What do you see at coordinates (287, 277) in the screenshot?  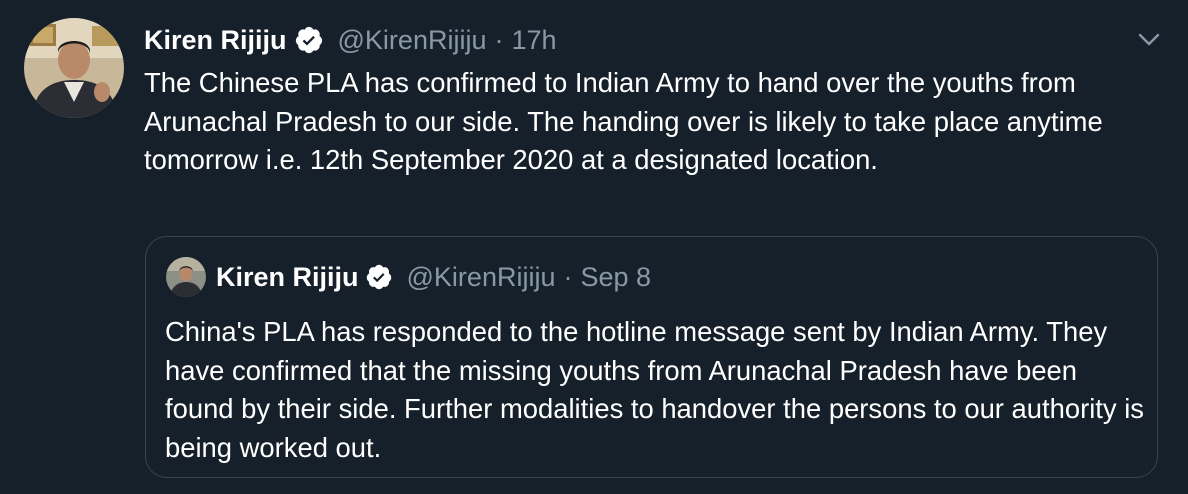 I see `quoted-author-name: Kiren Rijiju` at bounding box center [287, 277].